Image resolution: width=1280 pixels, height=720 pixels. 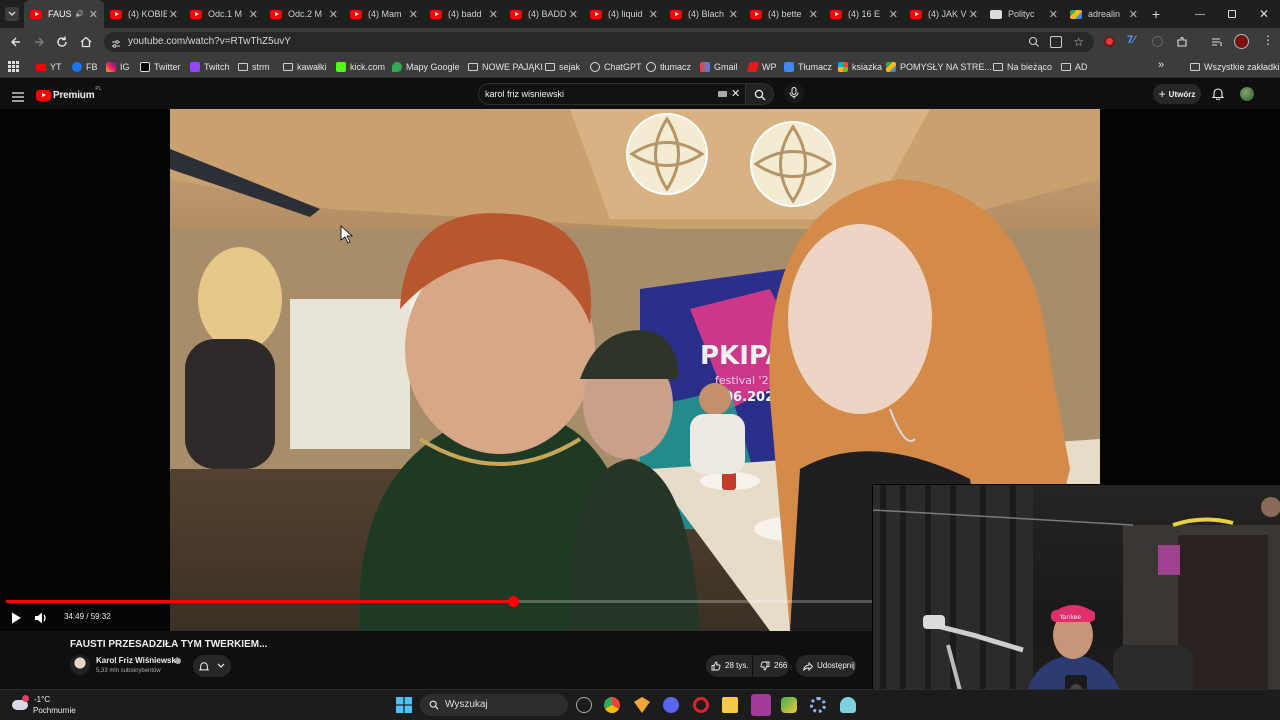 I want to click on progress-bar, so click(x=439, y=601).